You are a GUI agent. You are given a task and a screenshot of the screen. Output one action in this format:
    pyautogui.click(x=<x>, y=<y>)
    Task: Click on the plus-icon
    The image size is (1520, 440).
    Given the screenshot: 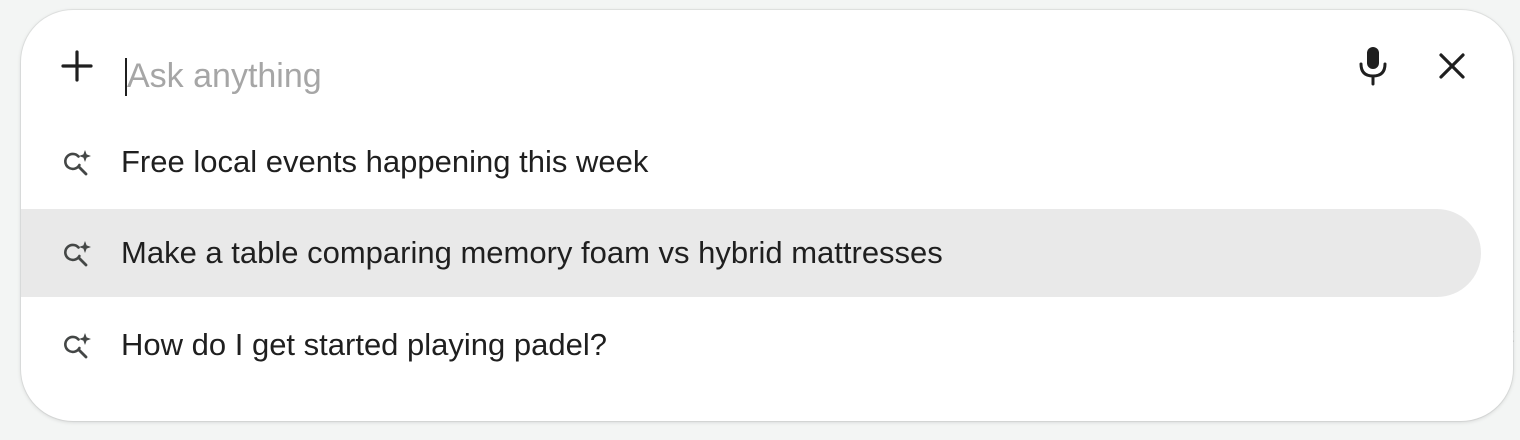 What is the action you would take?
    pyautogui.click(x=77, y=66)
    